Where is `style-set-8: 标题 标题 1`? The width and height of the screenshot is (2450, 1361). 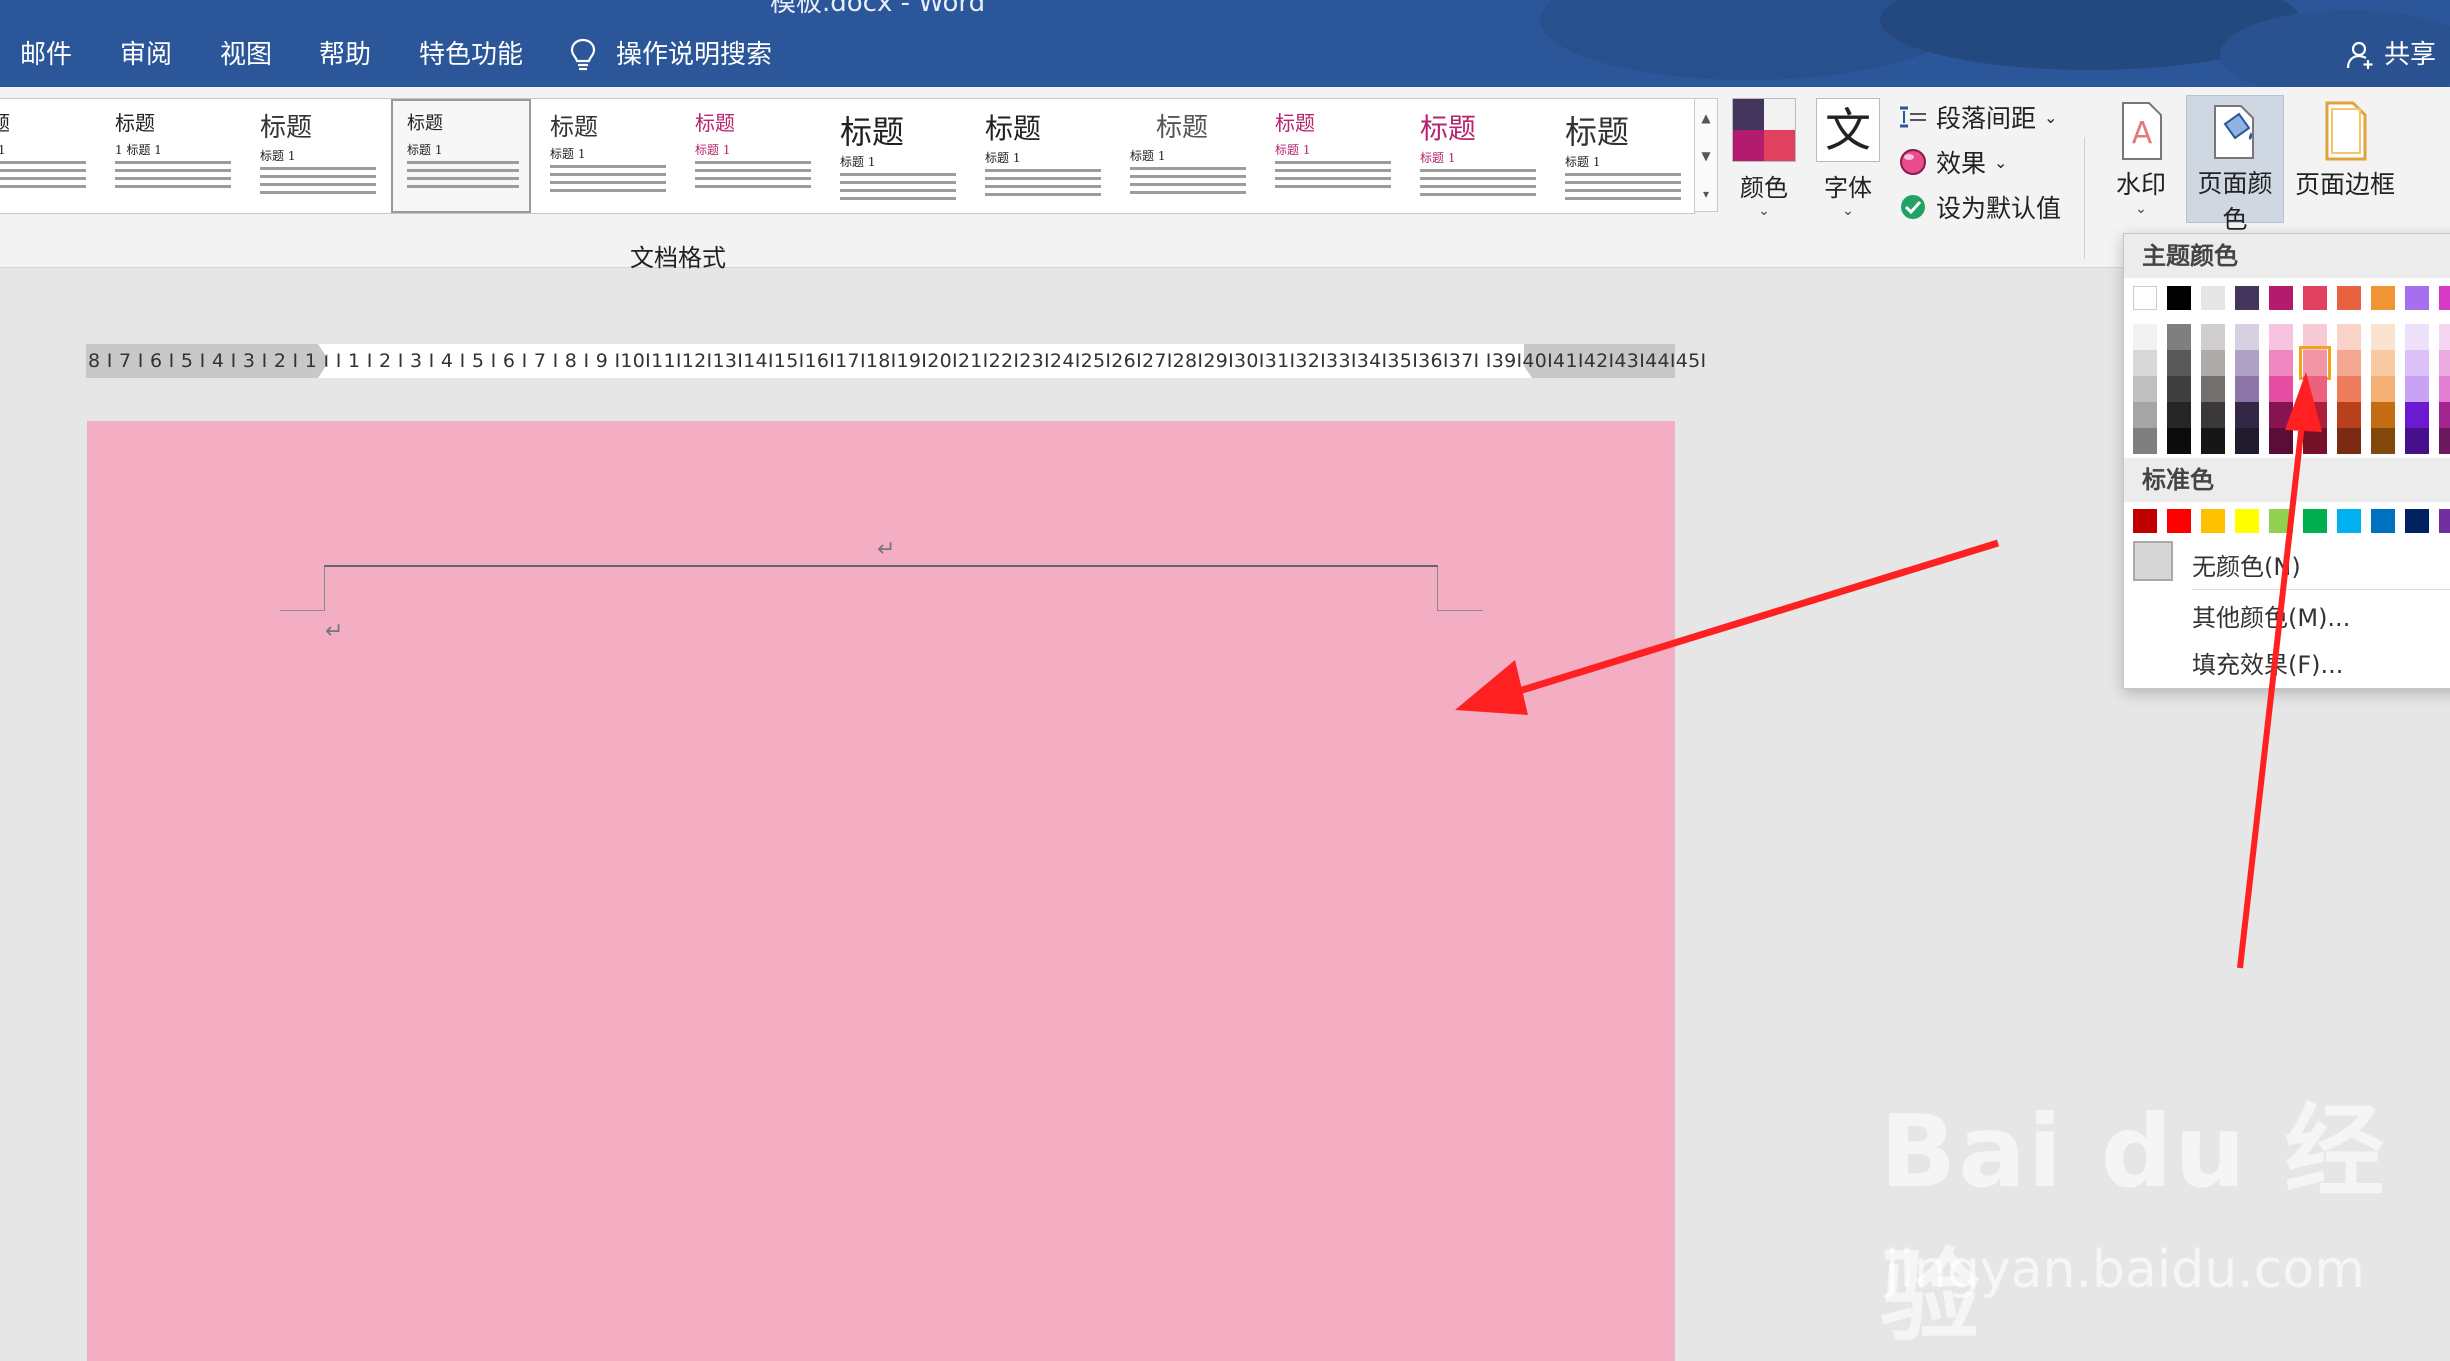 style-set-8: 标题 标题 1 is located at coordinates (1041, 156).